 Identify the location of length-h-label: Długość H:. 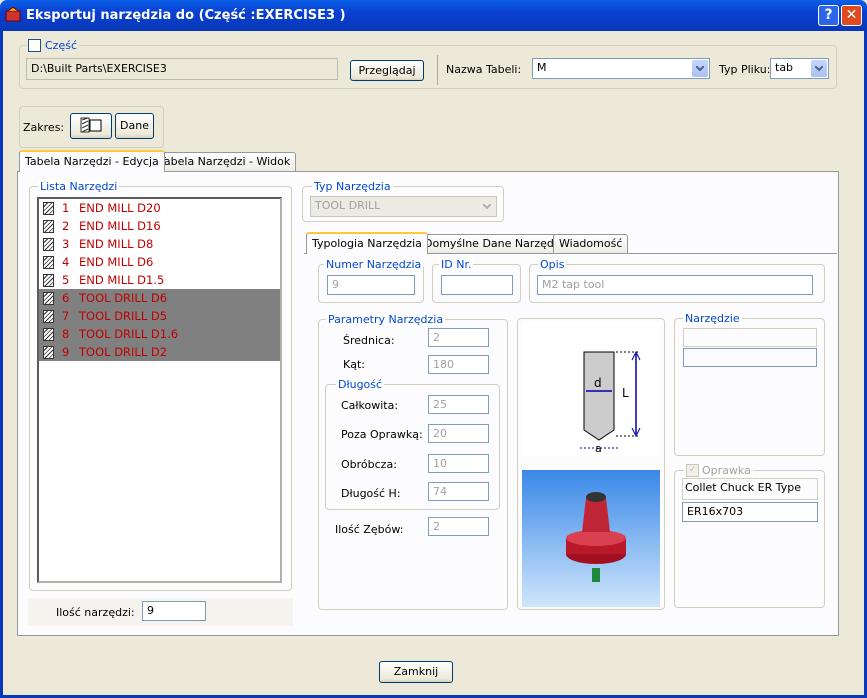
(371, 493).